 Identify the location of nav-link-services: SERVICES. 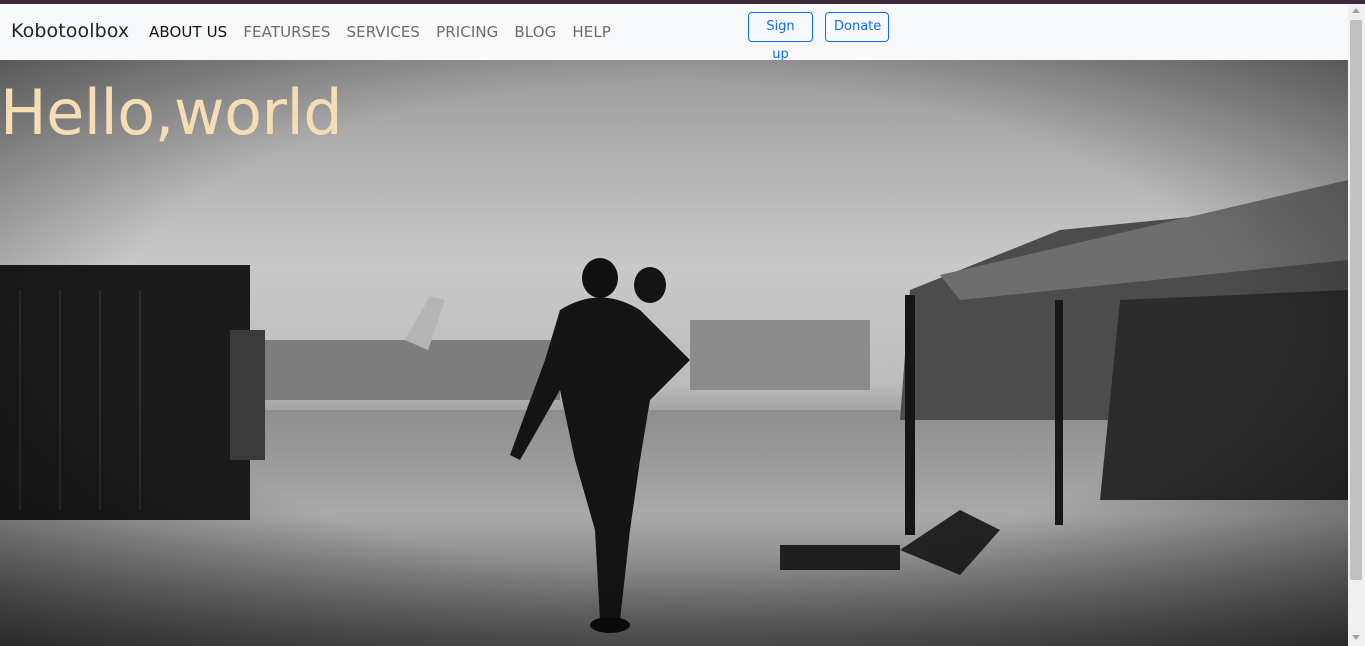
(384, 32).